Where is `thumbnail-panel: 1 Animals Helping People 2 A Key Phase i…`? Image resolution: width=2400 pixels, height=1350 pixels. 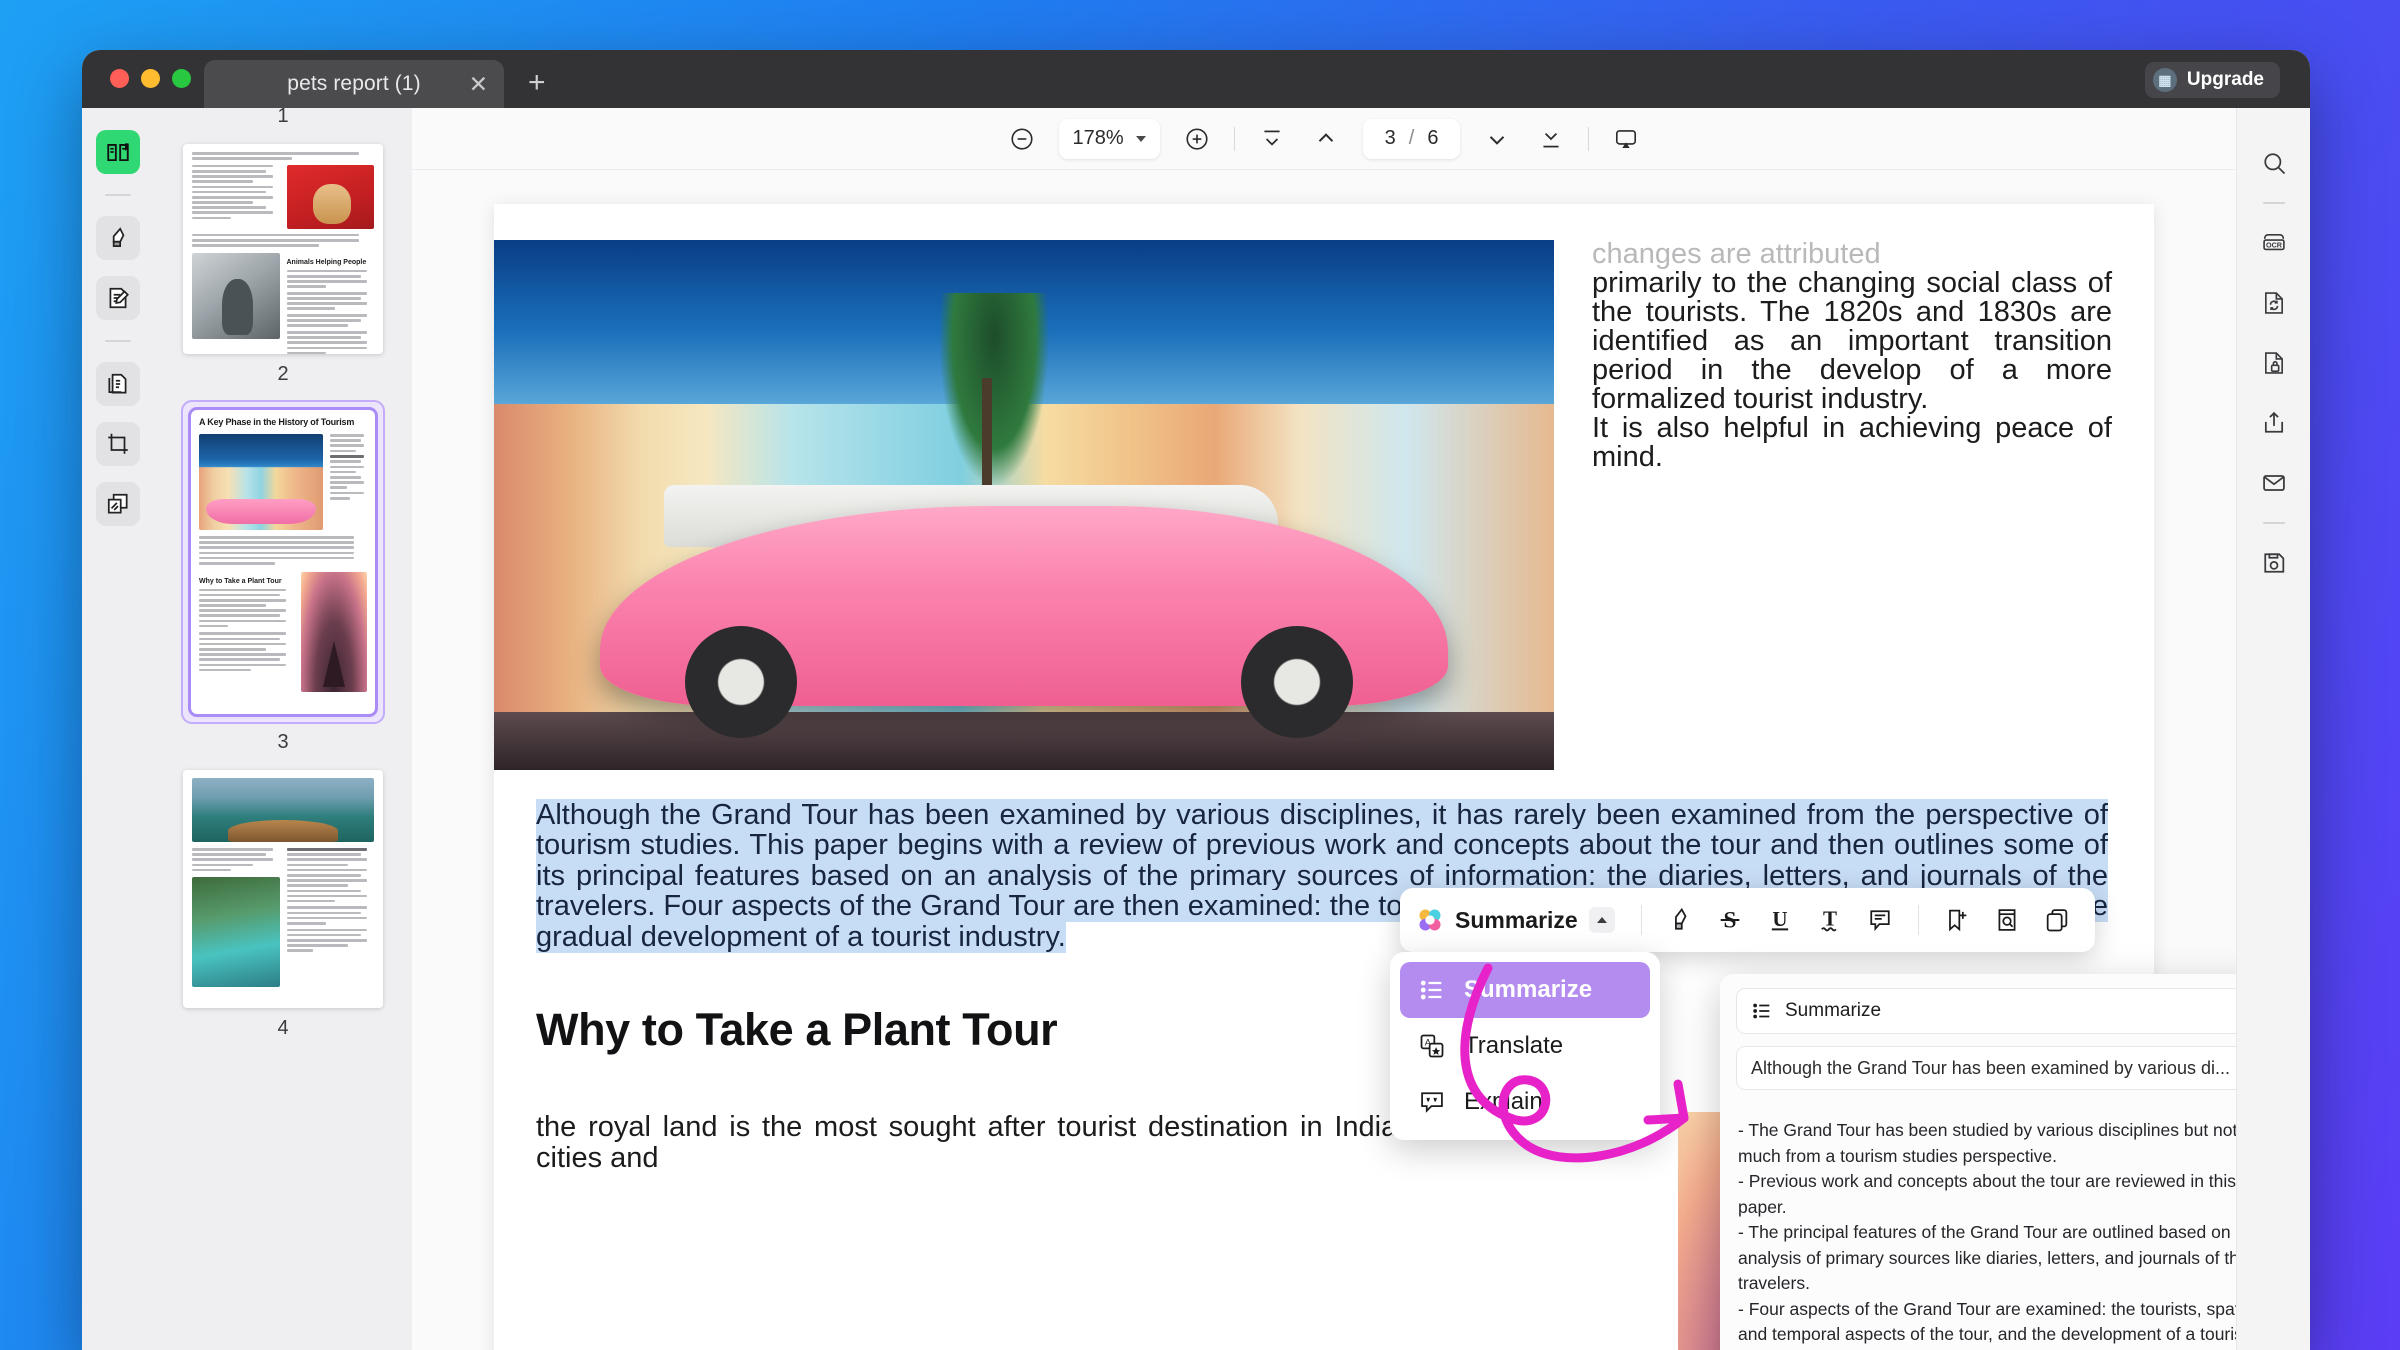
thumbnail-panel: 1 Animals Helping People 2 A Key Phase i… is located at coordinates (283, 729).